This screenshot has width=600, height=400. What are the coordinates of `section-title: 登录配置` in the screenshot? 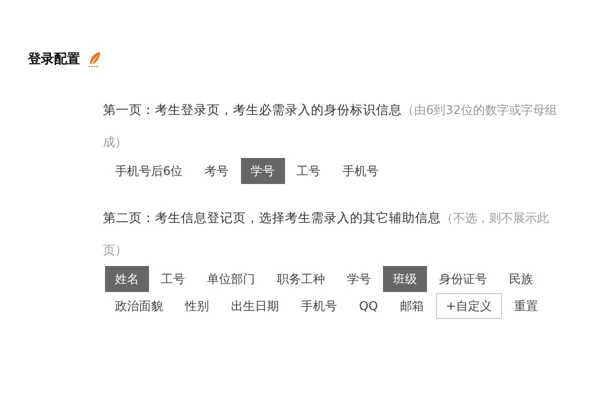 It's located at (54, 59).